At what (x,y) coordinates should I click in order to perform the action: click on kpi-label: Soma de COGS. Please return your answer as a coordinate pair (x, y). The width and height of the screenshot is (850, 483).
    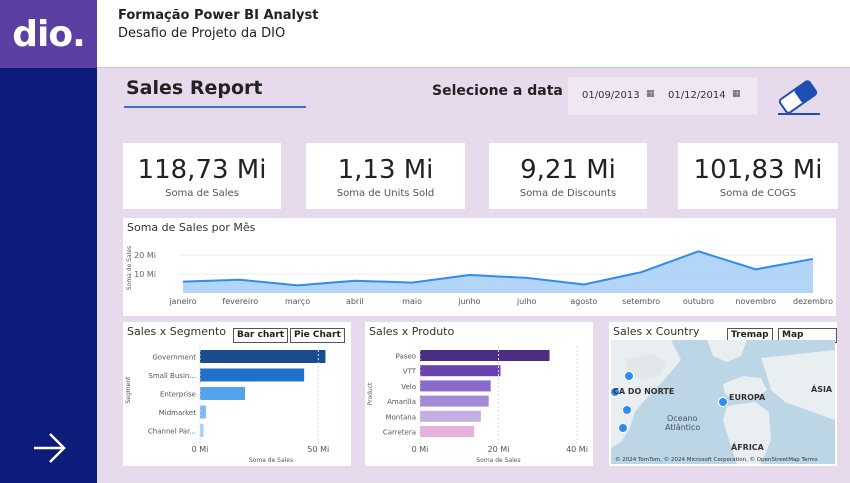
    Looking at the image, I should click on (758, 193).